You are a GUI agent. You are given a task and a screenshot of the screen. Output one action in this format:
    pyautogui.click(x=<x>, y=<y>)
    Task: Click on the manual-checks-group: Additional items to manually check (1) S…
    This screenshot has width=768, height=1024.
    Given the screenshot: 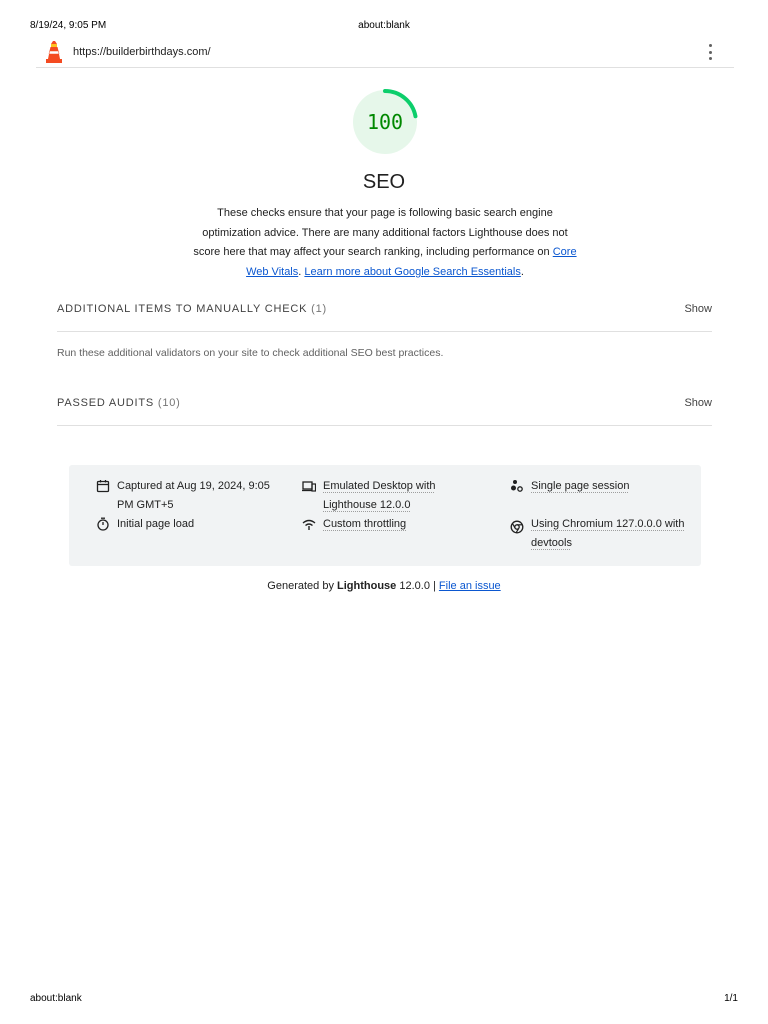 What is the action you would take?
    pyautogui.click(x=384, y=310)
    